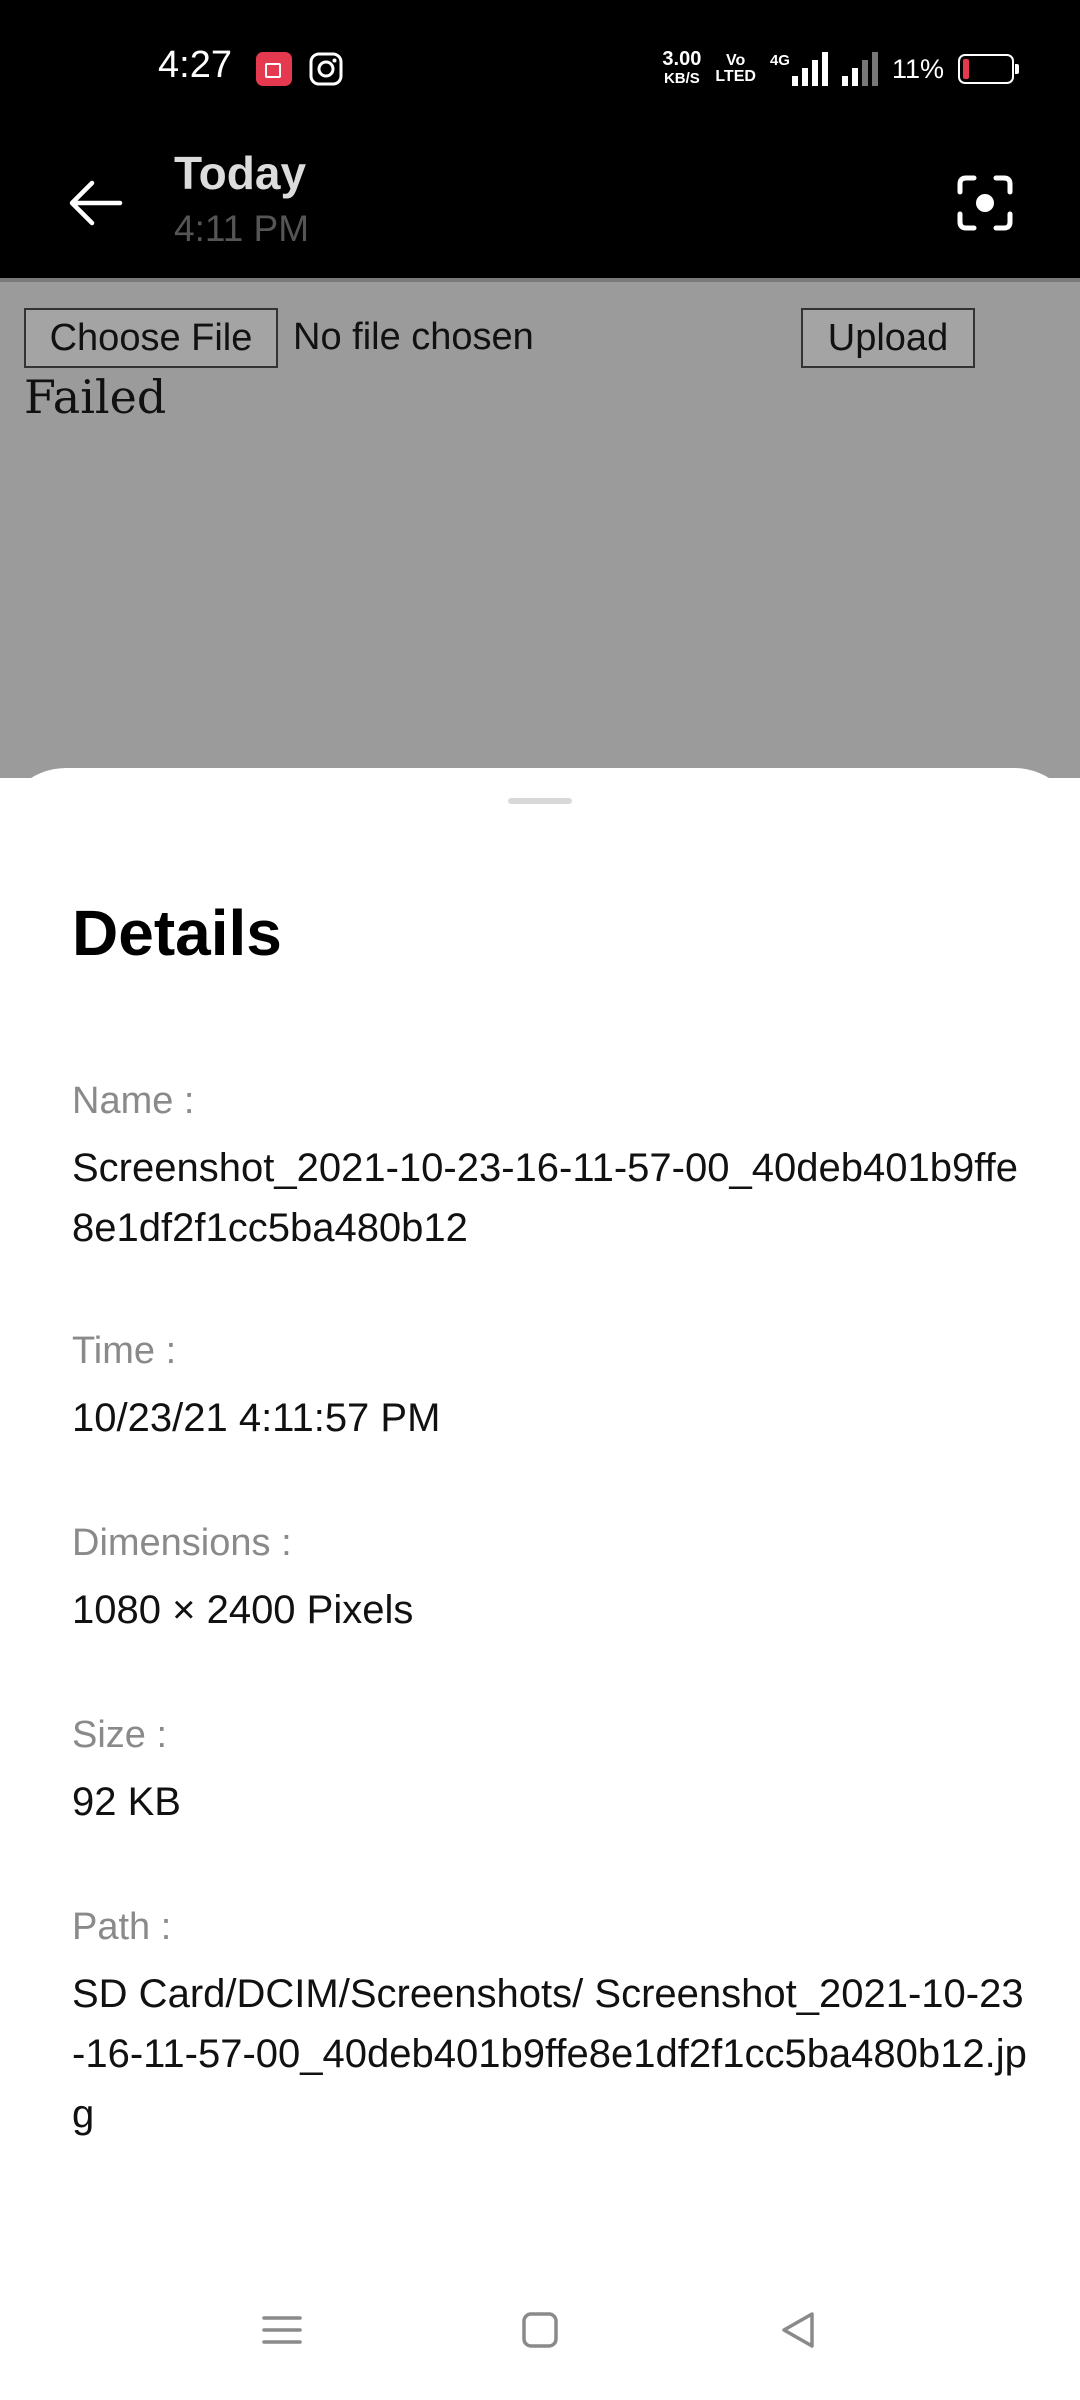 Image resolution: width=1080 pixels, height=2400 pixels. Describe the element at coordinates (256, 1418) in the screenshot. I see `time-value: 10/23/21 4:11:57 PM` at that location.